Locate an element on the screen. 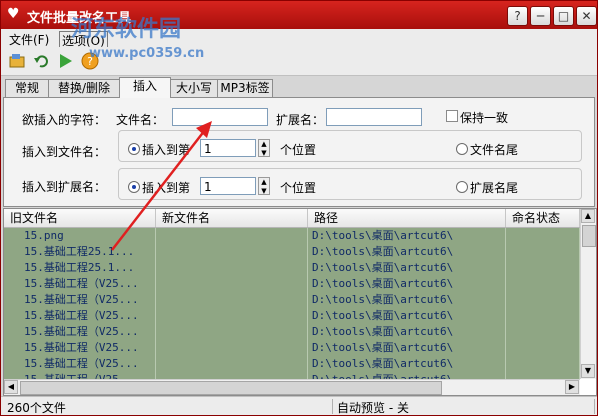 This screenshot has height=416, width=598. col-path: 路径 is located at coordinates (407, 218).